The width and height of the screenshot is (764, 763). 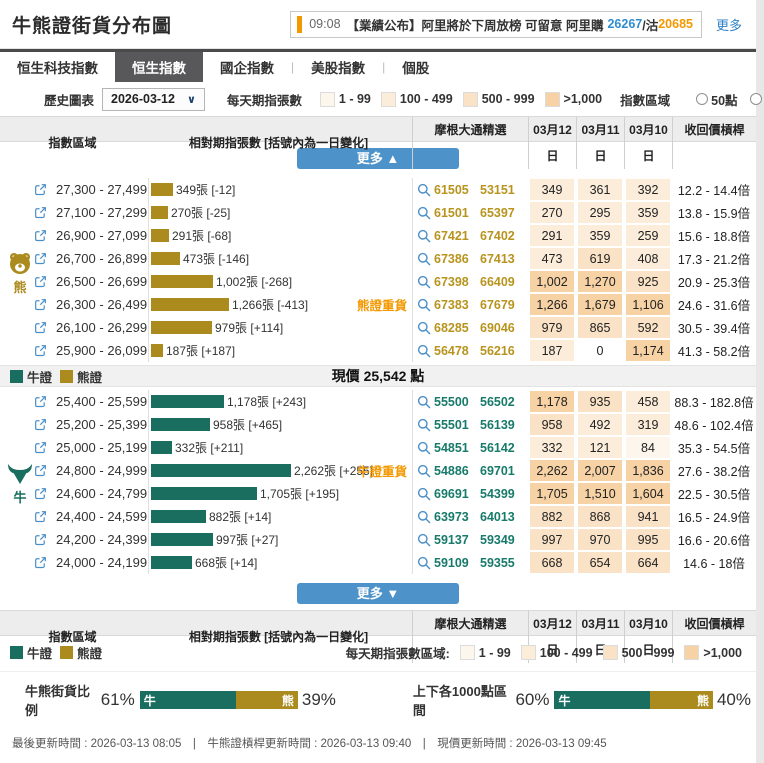 What do you see at coordinates (153, 99) in the screenshot?
I see `history-date-dropdown: 2026-03-12 ∨` at bounding box center [153, 99].